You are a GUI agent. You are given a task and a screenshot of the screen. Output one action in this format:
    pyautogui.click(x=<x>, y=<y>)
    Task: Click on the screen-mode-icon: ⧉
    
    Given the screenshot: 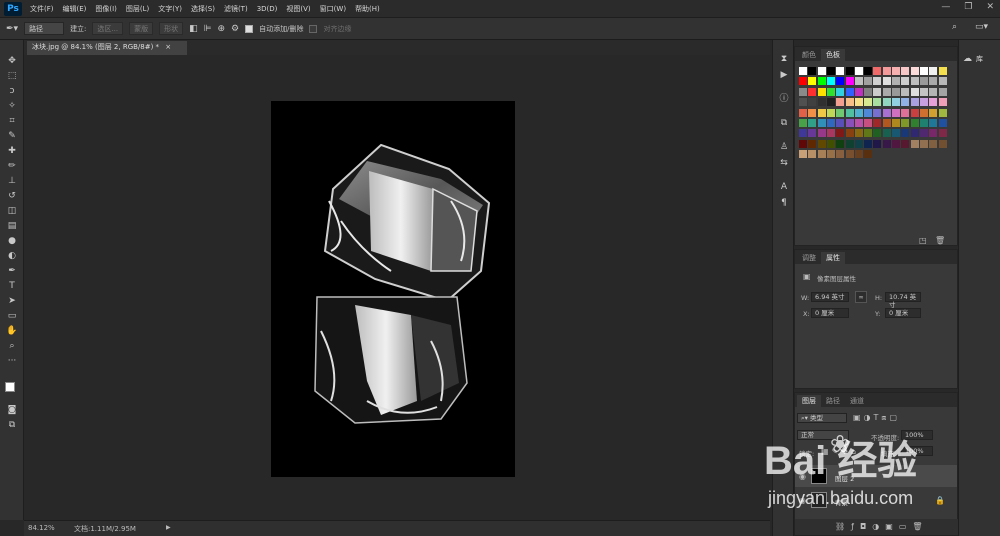 What is the action you would take?
    pyautogui.click(x=12, y=425)
    